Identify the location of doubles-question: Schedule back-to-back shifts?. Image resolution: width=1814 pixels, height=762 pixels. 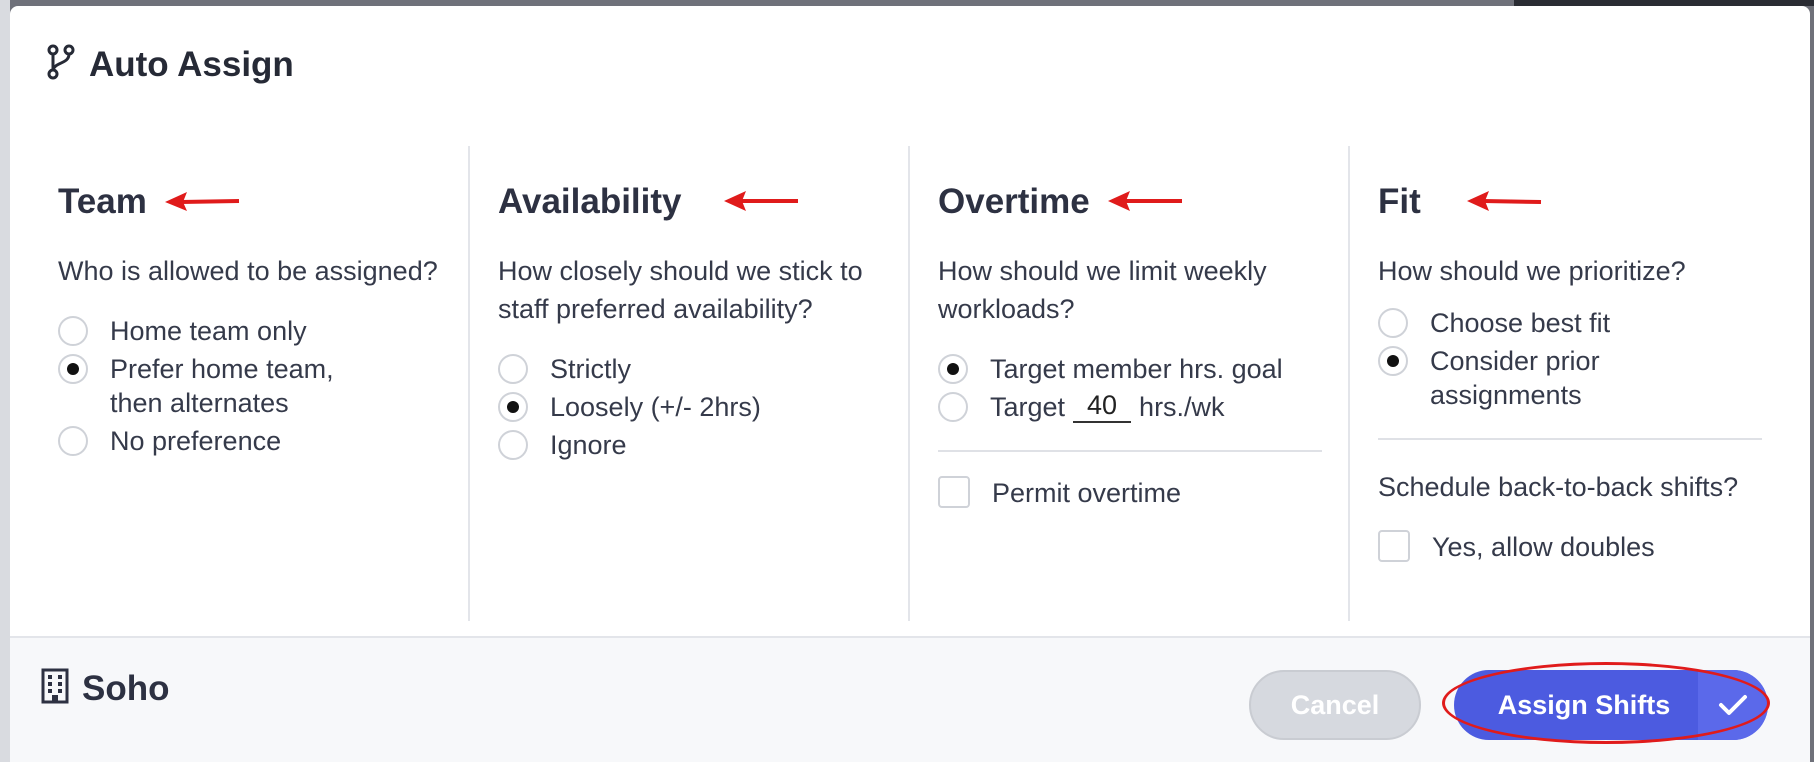
(1558, 487).